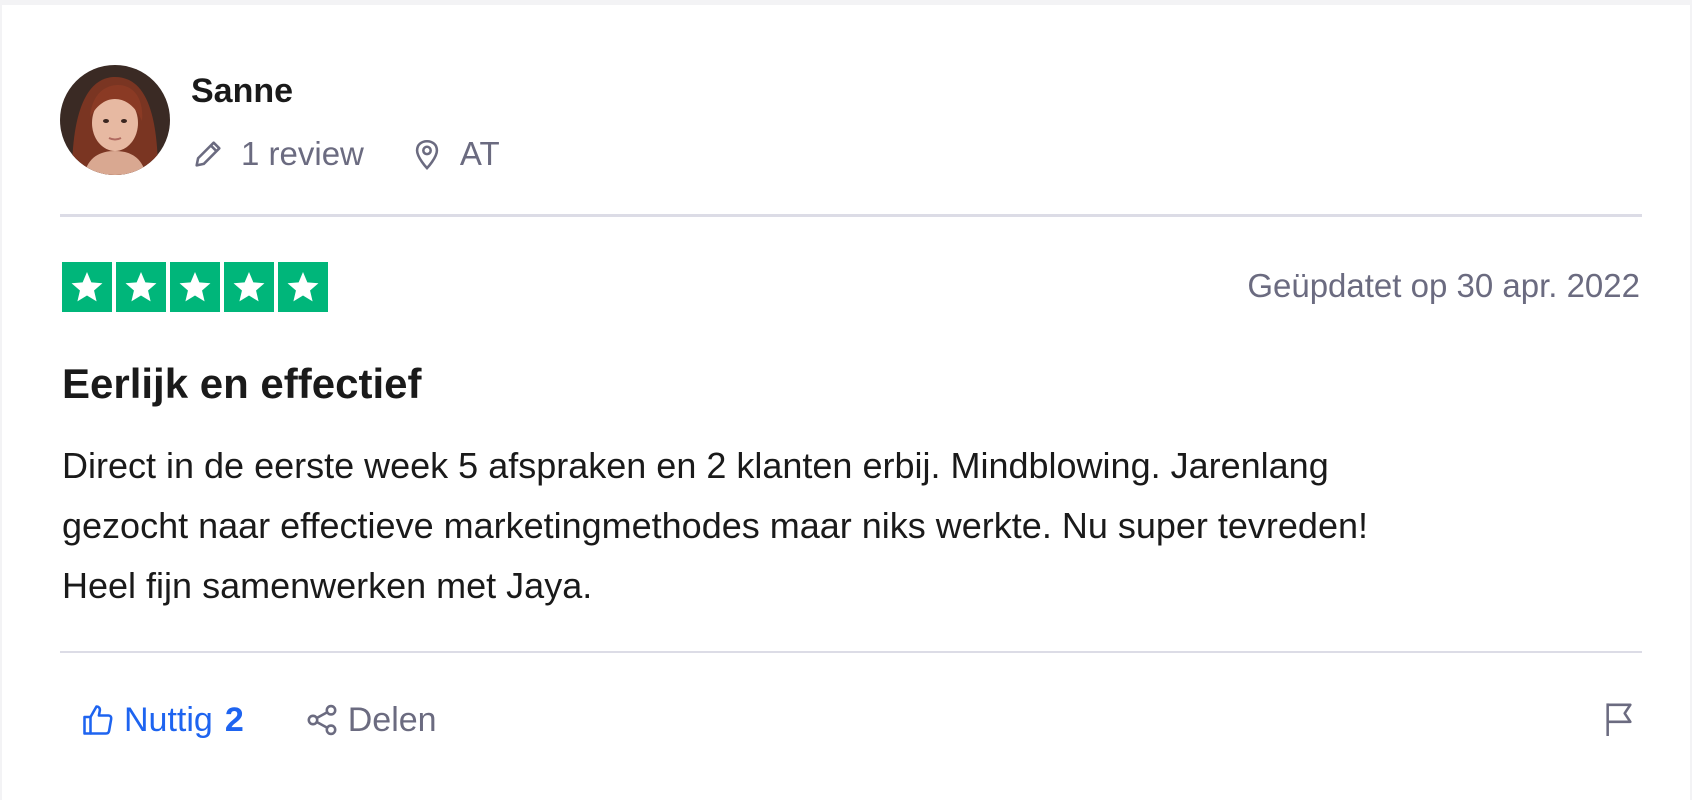 Image resolution: width=1692 pixels, height=800 pixels. Describe the element at coordinates (302, 153) in the screenshot. I see `review-count-label: 1 review` at that location.